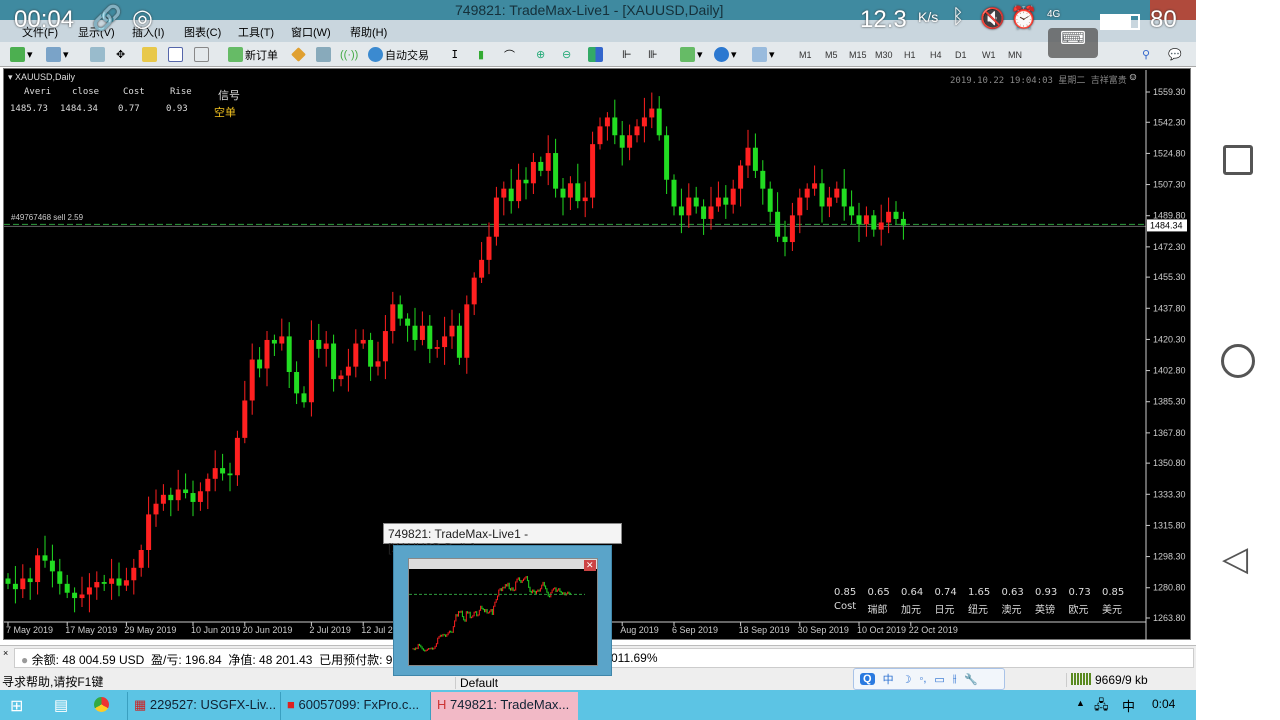  What do you see at coordinates (877, 610) in the screenshot?
I see `cost-label: 瑞郎` at bounding box center [877, 610].